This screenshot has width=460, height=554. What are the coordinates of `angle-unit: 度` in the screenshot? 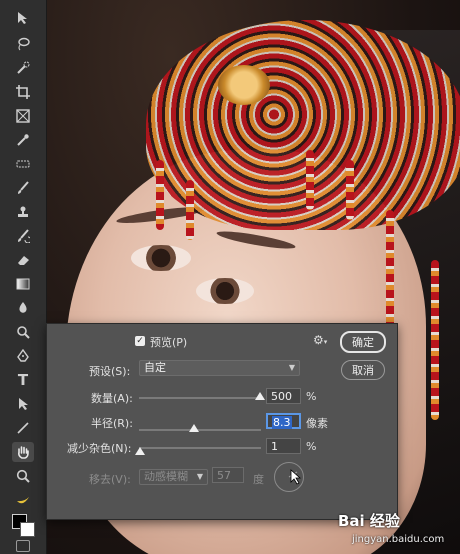 It's located at (258, 479).